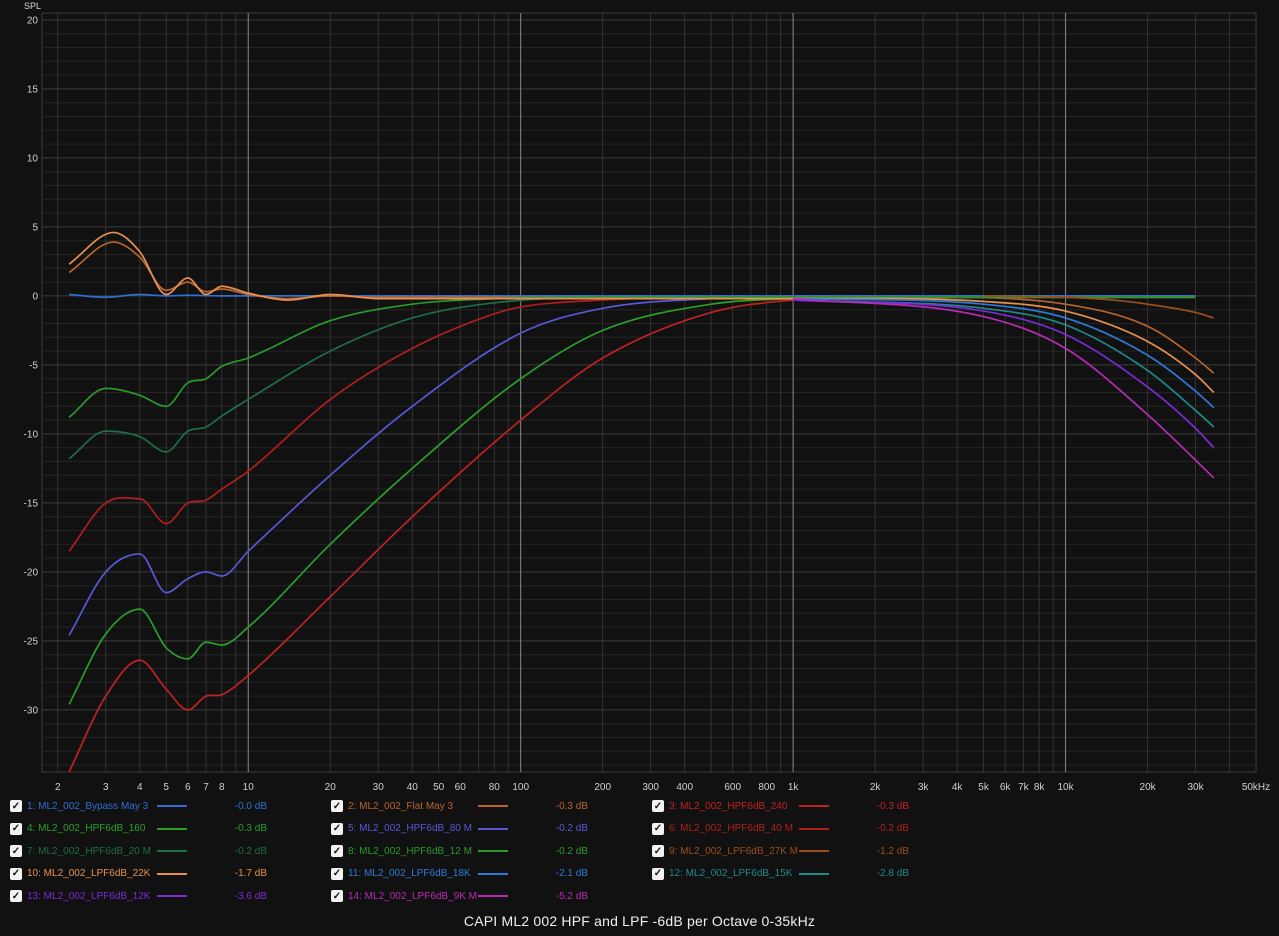 This screenshot has height=936, width=1279. I want to click on legend-item-3: ✓ 3: ML2_002_HPF6dB_240 -0.3 dB, so click(780, 806).